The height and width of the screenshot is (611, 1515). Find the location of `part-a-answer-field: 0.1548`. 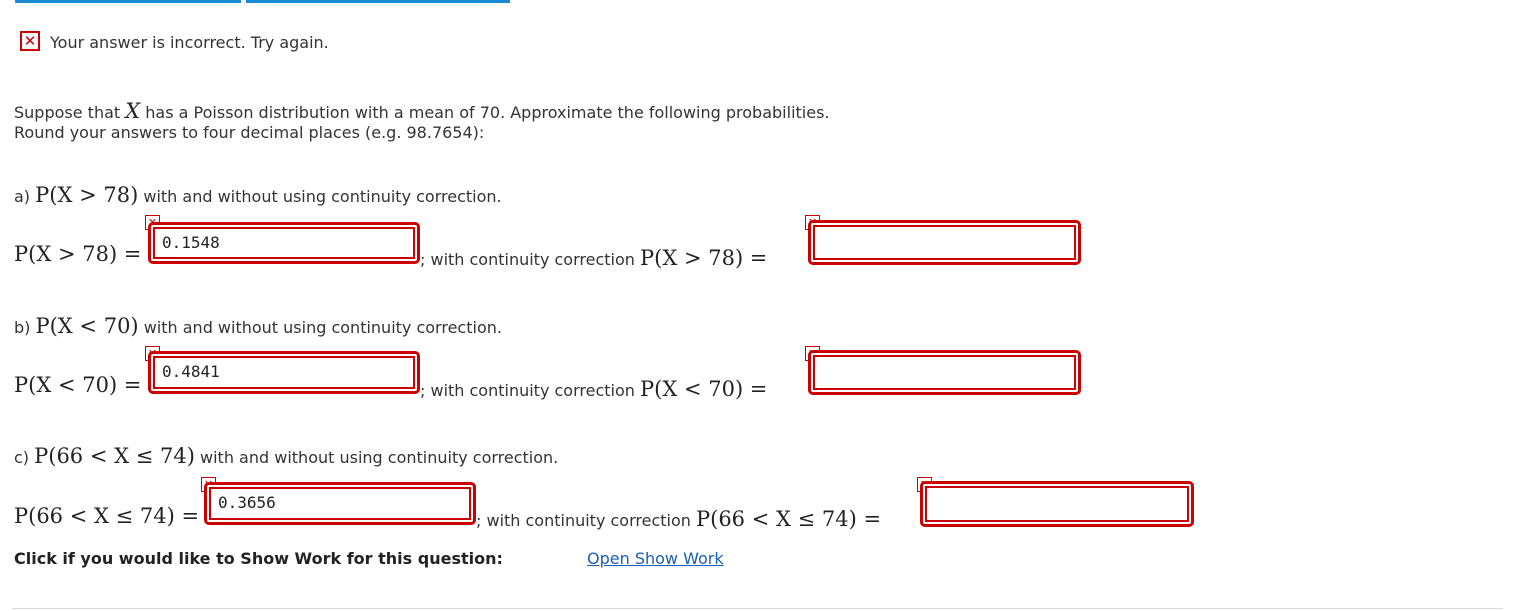

part-a-answer-field: 0.1548 is located at coordinates (284, 243).